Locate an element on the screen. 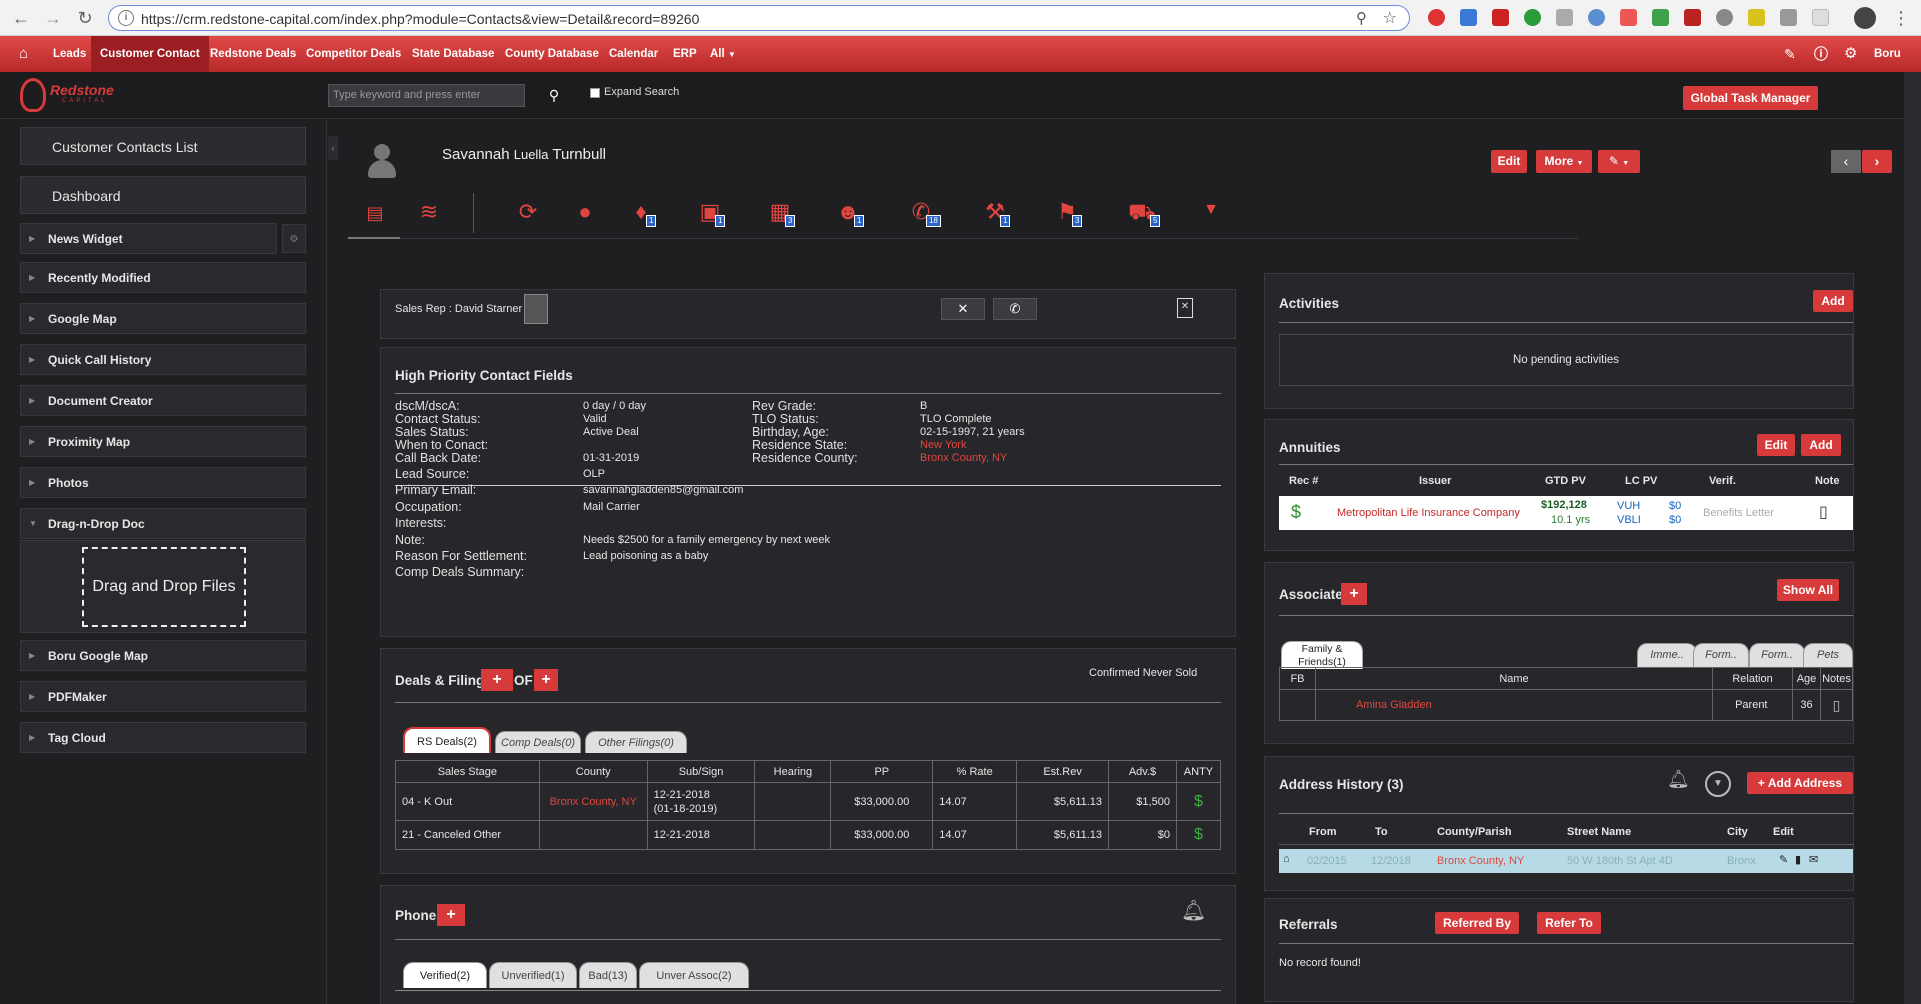 The image size is (1921, 1004). redstone-logo-icon is located at coordinates (33, 95).